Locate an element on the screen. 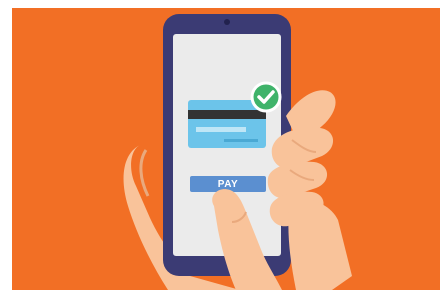  check-badge is located at coordinates (266, 97).